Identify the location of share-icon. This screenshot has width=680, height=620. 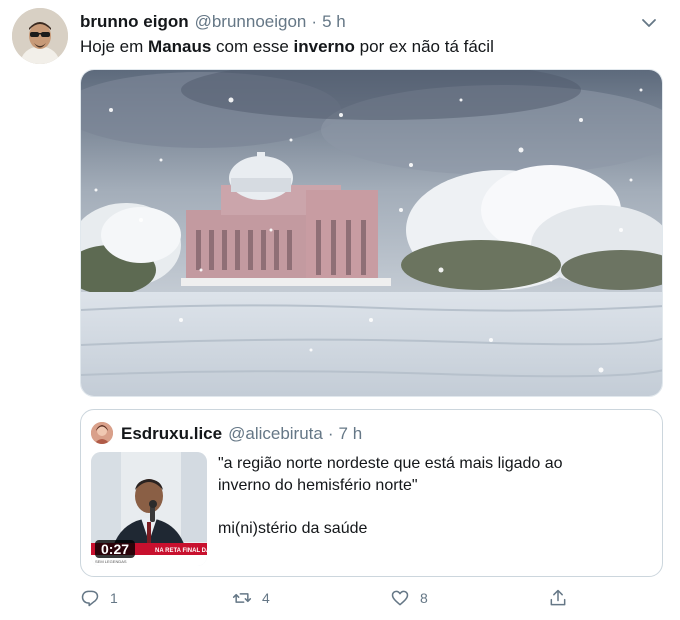
(558, 597).